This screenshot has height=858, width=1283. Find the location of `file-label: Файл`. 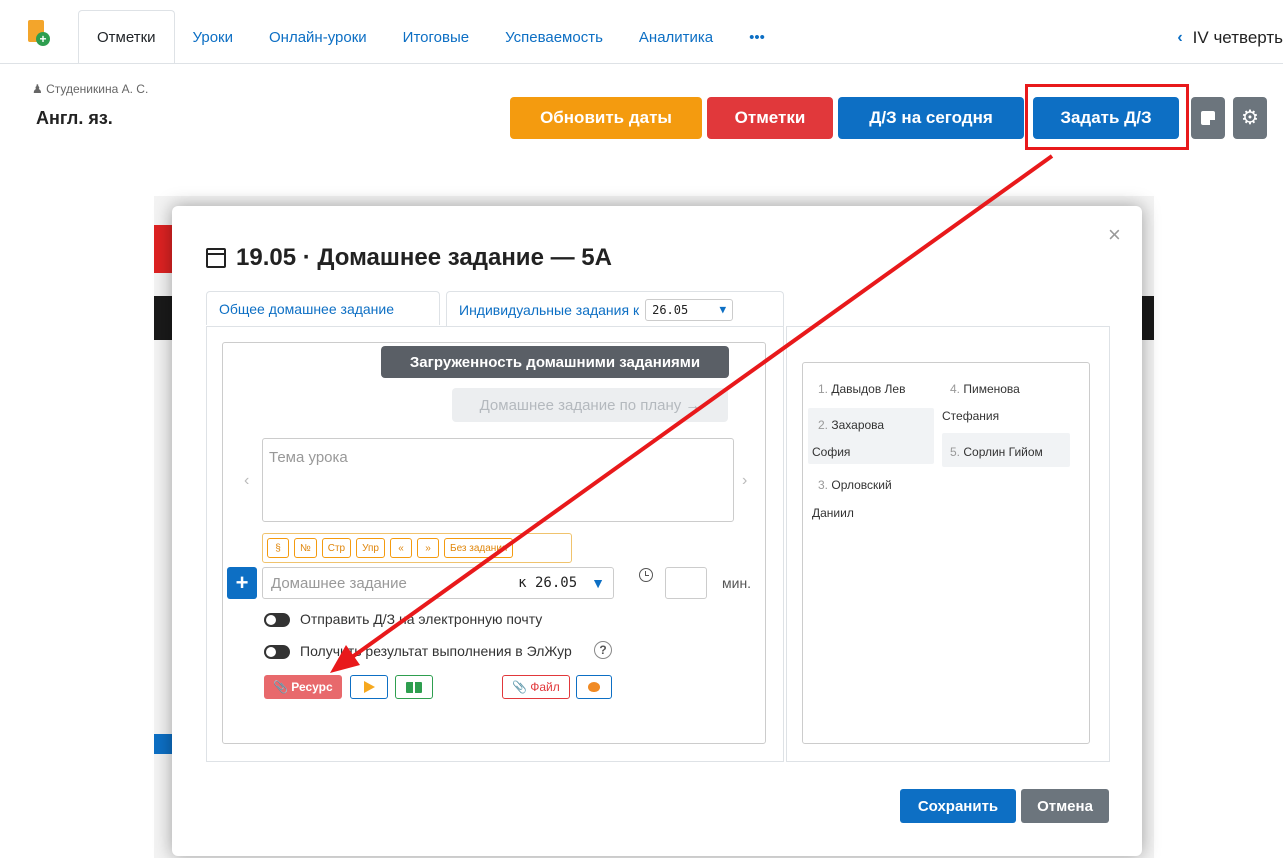

file-label: Файл is located at coordinates (545, 687).